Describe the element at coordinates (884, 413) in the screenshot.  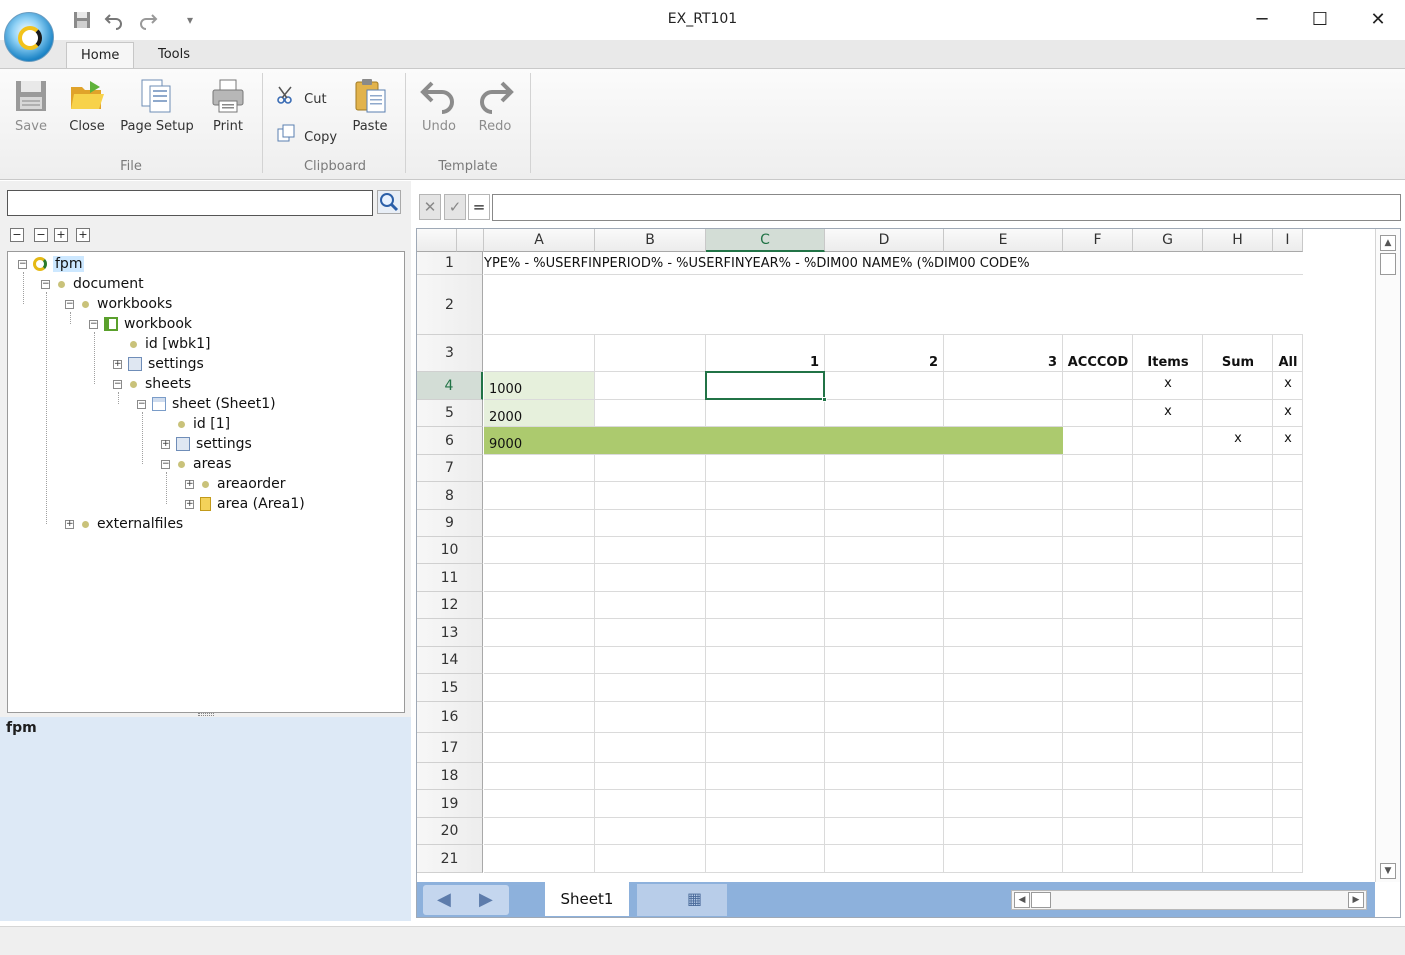
I see `cell-d5` at that location.